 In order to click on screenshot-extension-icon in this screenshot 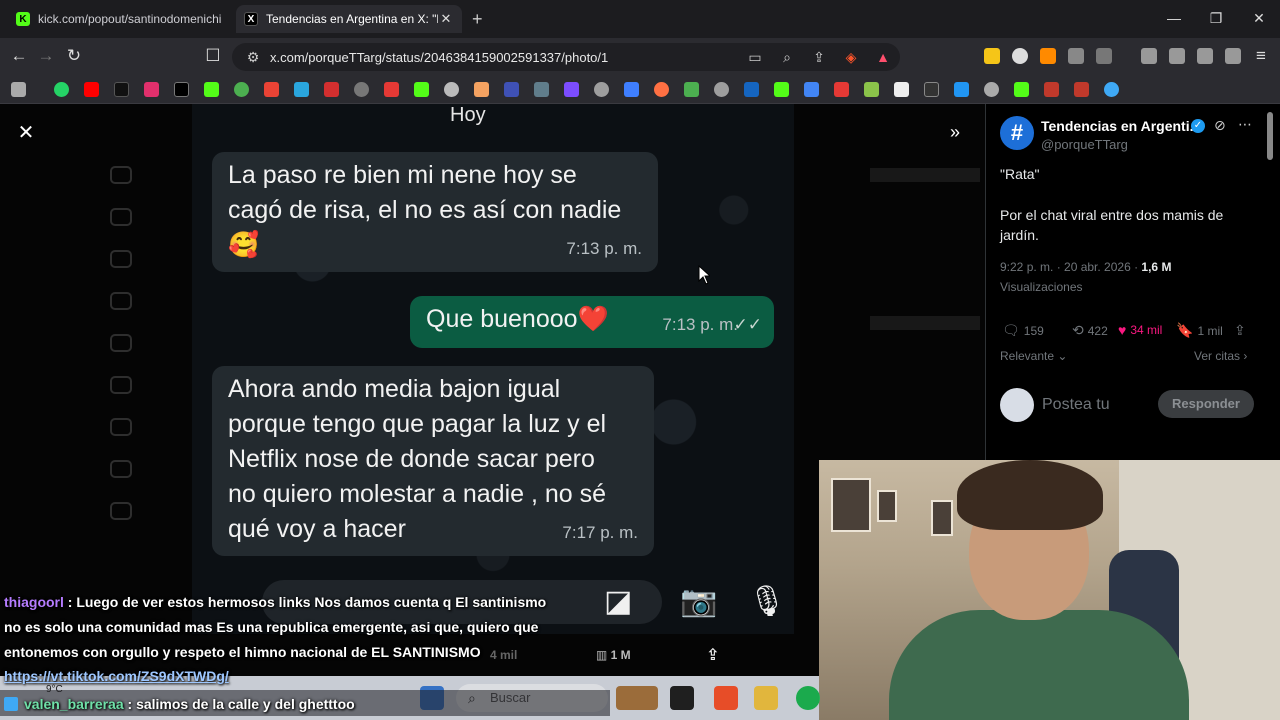, I will do `click(1104, 56)`.